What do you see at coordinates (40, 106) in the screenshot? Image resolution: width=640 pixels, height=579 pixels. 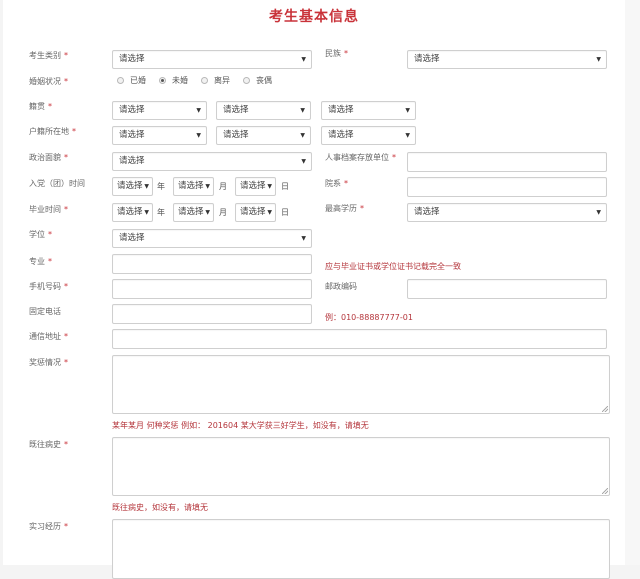 I see `native-place-label: 籍贯 *` at bounding box center [40, 106].